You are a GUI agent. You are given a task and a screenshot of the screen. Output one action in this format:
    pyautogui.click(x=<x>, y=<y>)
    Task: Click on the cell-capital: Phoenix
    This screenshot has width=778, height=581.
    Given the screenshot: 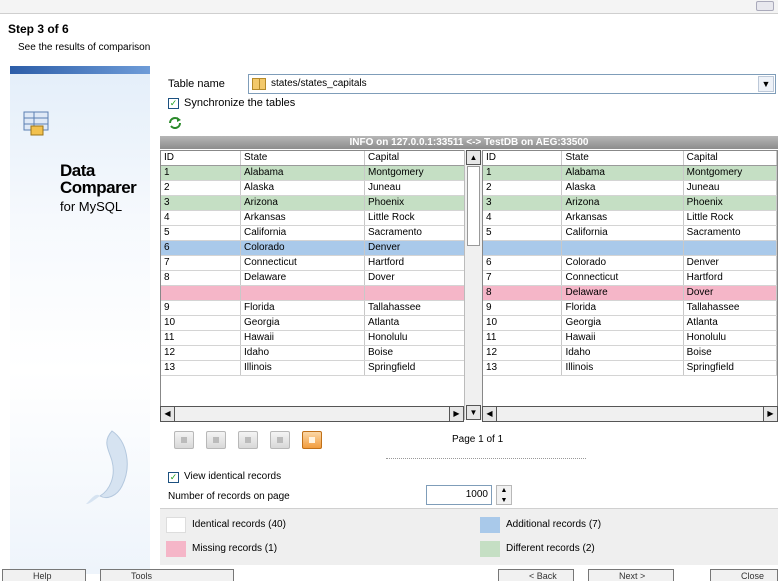 What is the action you would take?
    pyautogui.click(x=415, y=203)
    